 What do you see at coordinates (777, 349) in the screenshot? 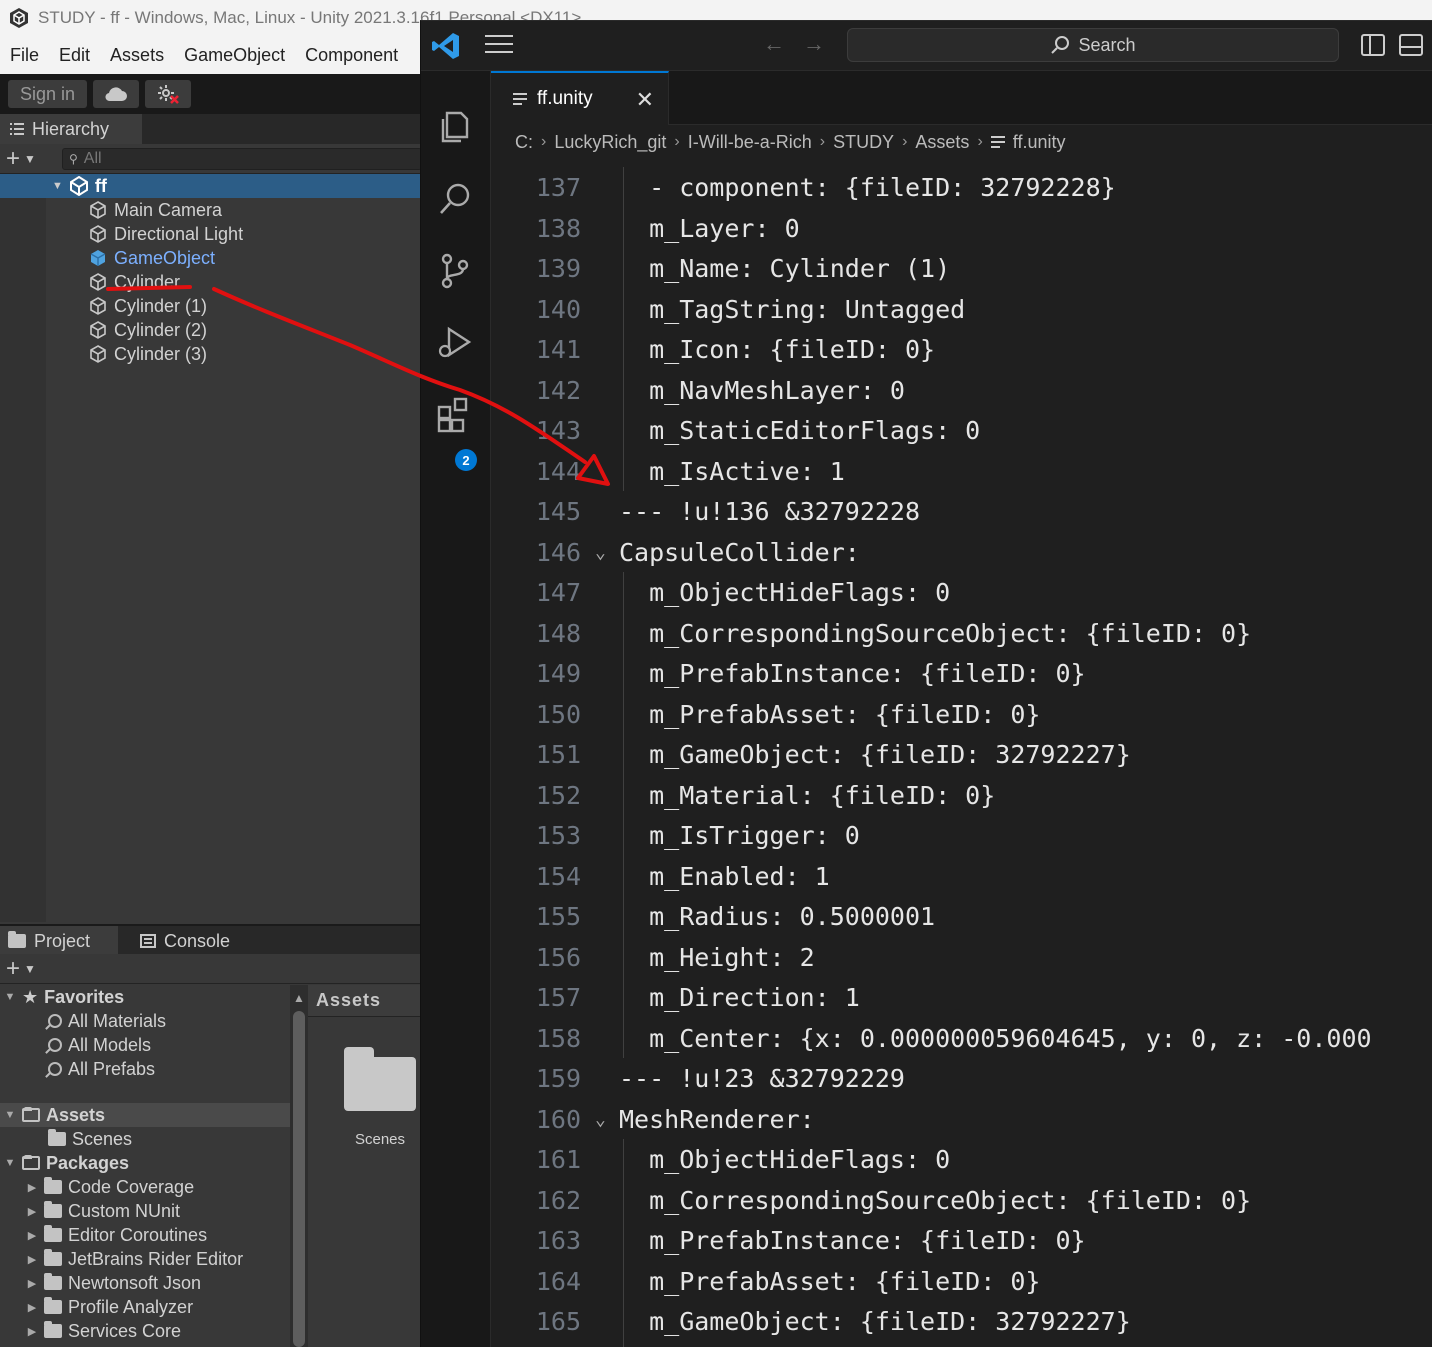
I see `code-line: m_Icon: {fileID: 0}` at bounding box center [777, 349].